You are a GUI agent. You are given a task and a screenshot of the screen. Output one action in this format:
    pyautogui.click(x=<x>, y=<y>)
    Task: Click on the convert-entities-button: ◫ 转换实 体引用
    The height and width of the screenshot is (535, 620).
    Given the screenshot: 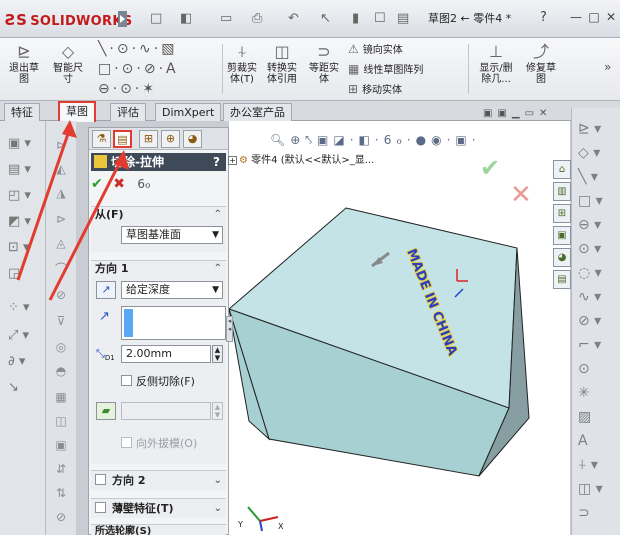 What is the action you would take?
    pyautogui.click(x=282, y=69)
    